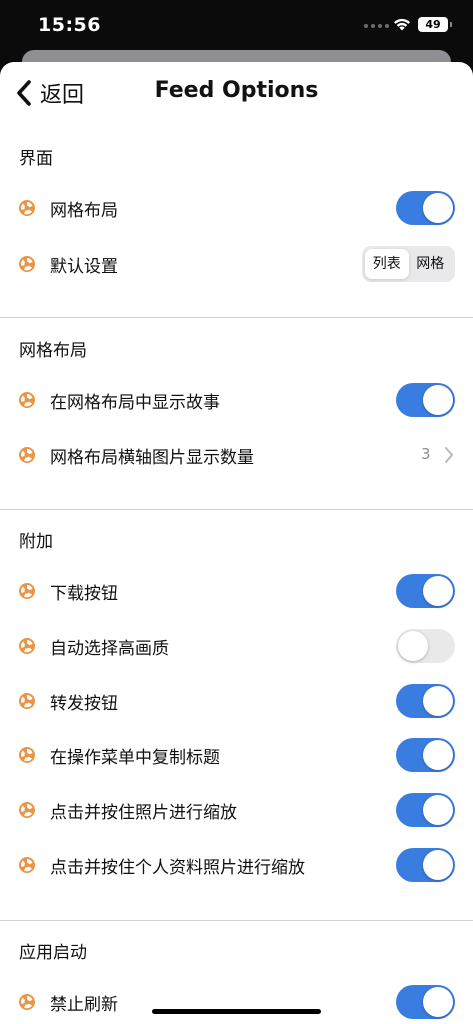  What do you see at coordinates (236, 400) in the screenshot?
I see `row-show-stories: 在网格布局中显示故事` at bounding box center [236, 400].